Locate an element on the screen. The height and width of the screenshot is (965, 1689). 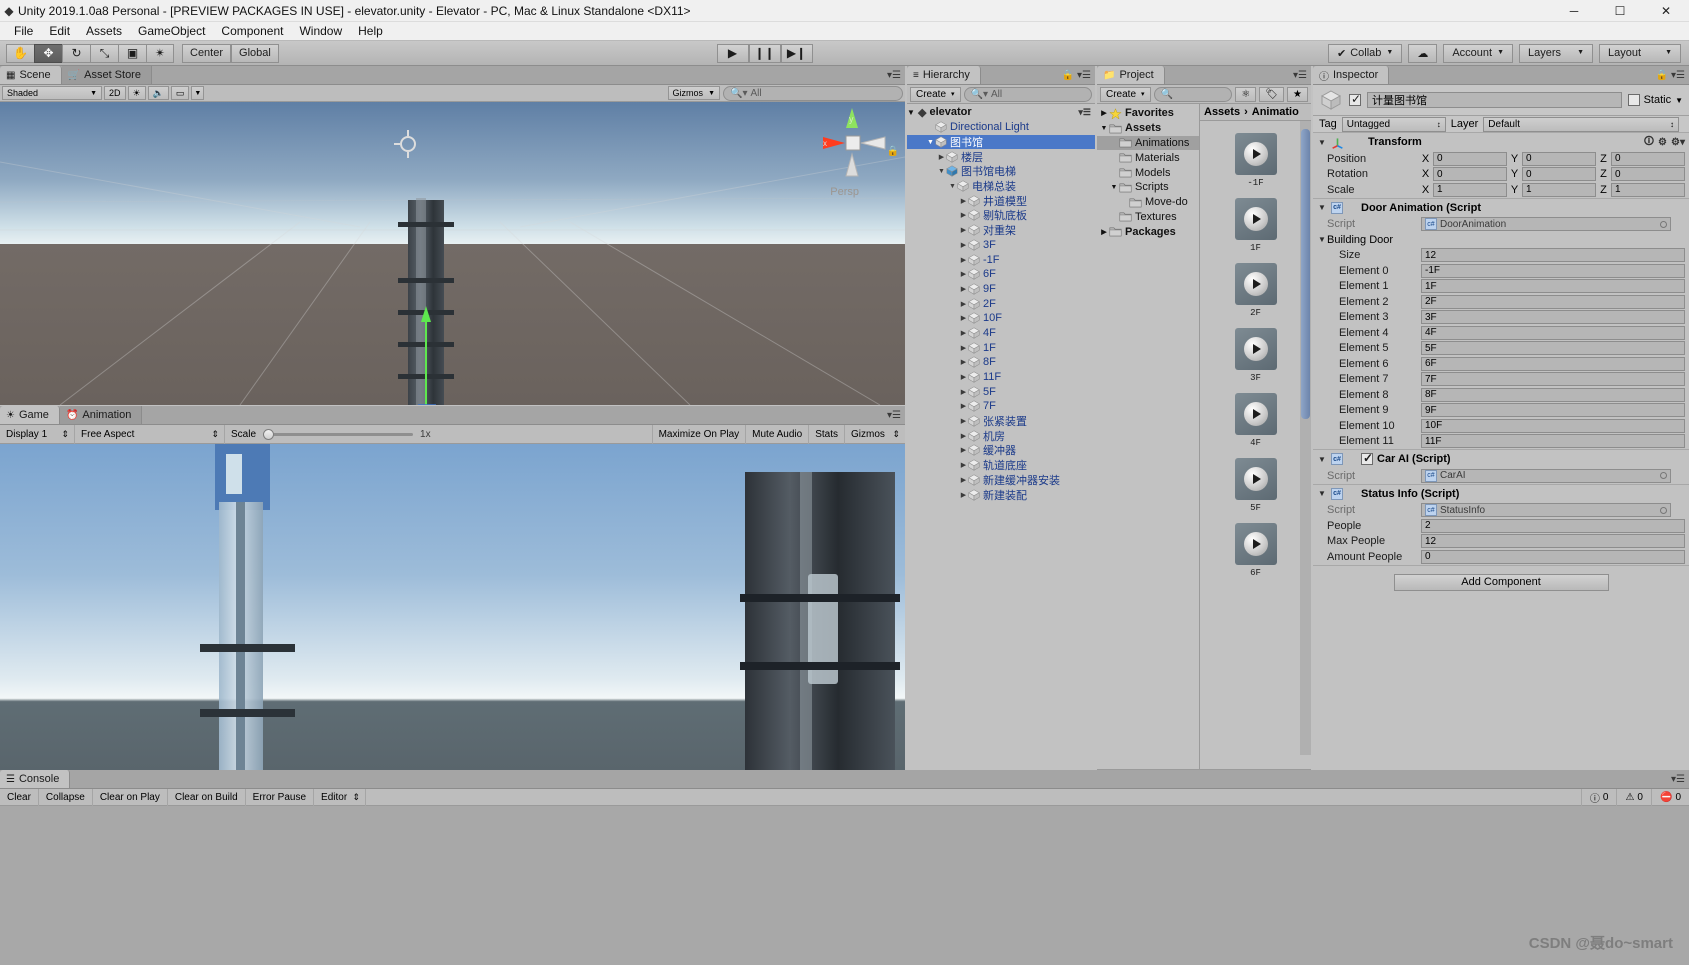
hierarchy-tab-controls: 🔒 ▾☰ is located at coordinates (1076, 75).